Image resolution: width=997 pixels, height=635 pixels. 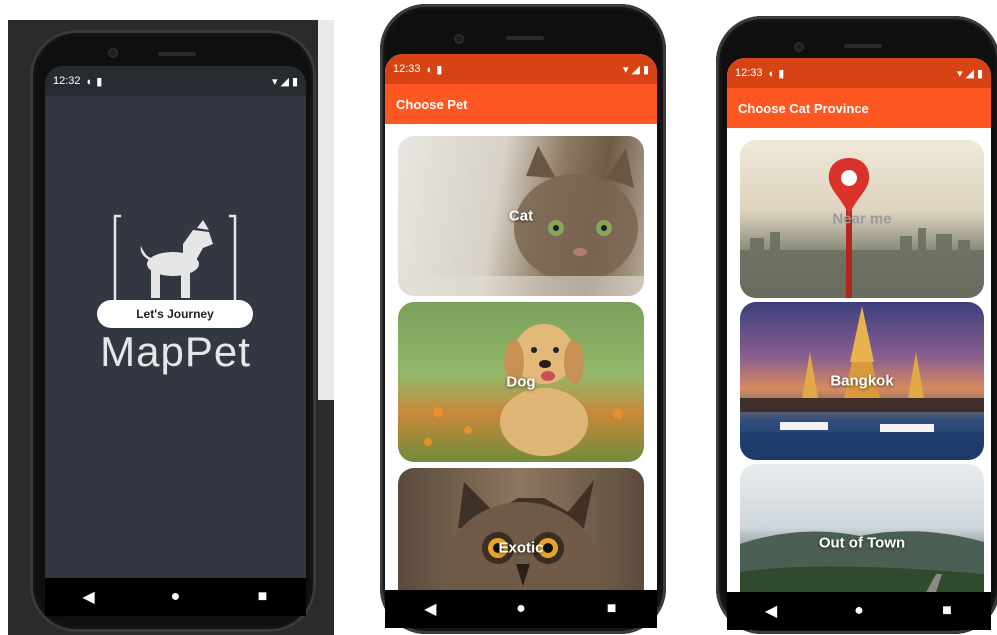 I want to click on ide-side-panel, so click(x=326, y=210).